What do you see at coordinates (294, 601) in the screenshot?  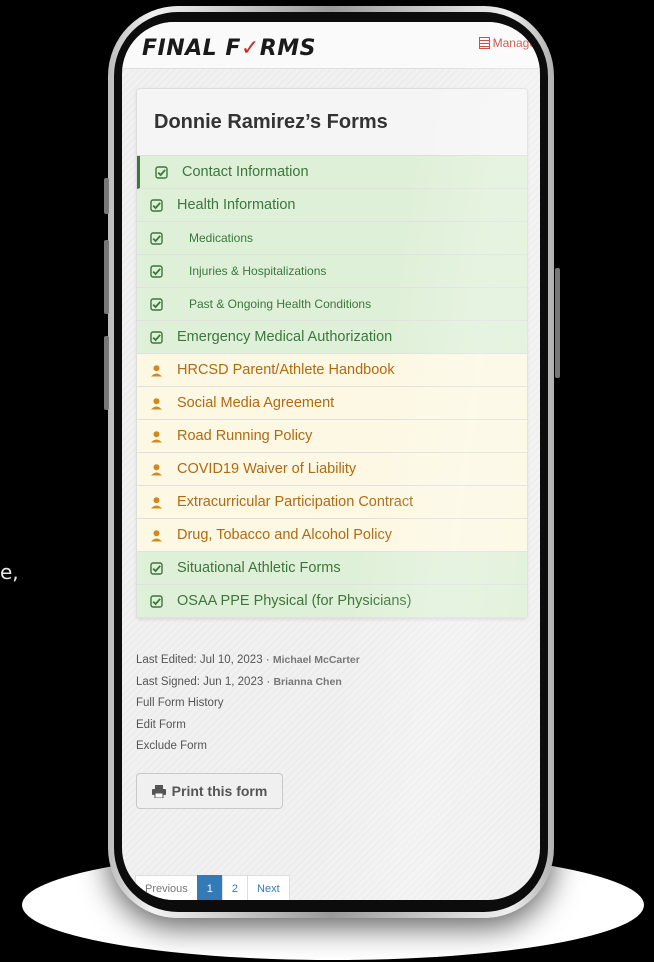 I see `form-row-label: OSAA PPE Physical (for Physicians)` at bounding box center [294, 601].